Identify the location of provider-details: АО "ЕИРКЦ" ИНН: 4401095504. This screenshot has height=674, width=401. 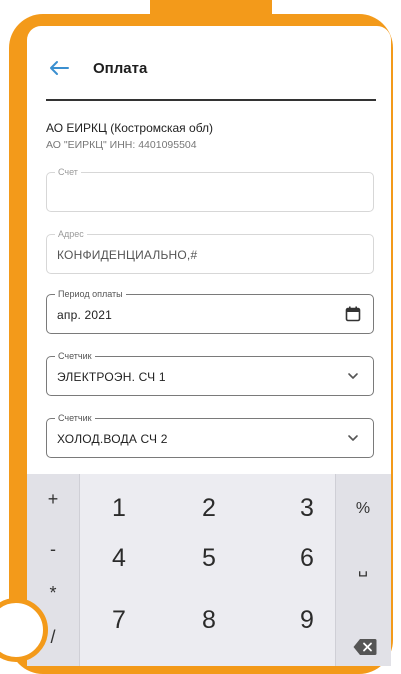
(121, 145).